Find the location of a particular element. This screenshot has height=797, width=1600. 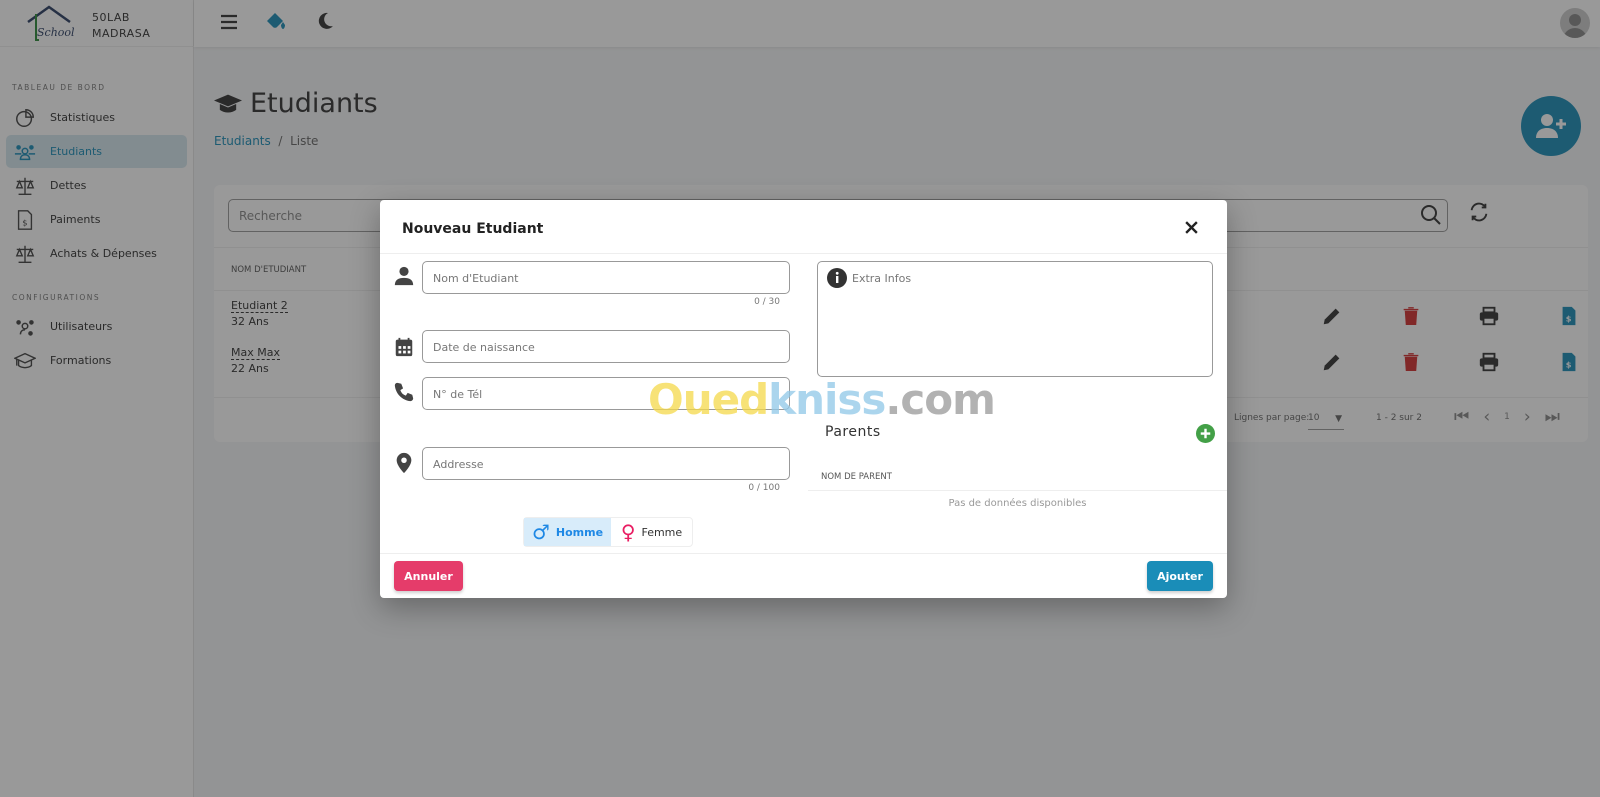

male-label: Homme is located at coordinates (579, 532).